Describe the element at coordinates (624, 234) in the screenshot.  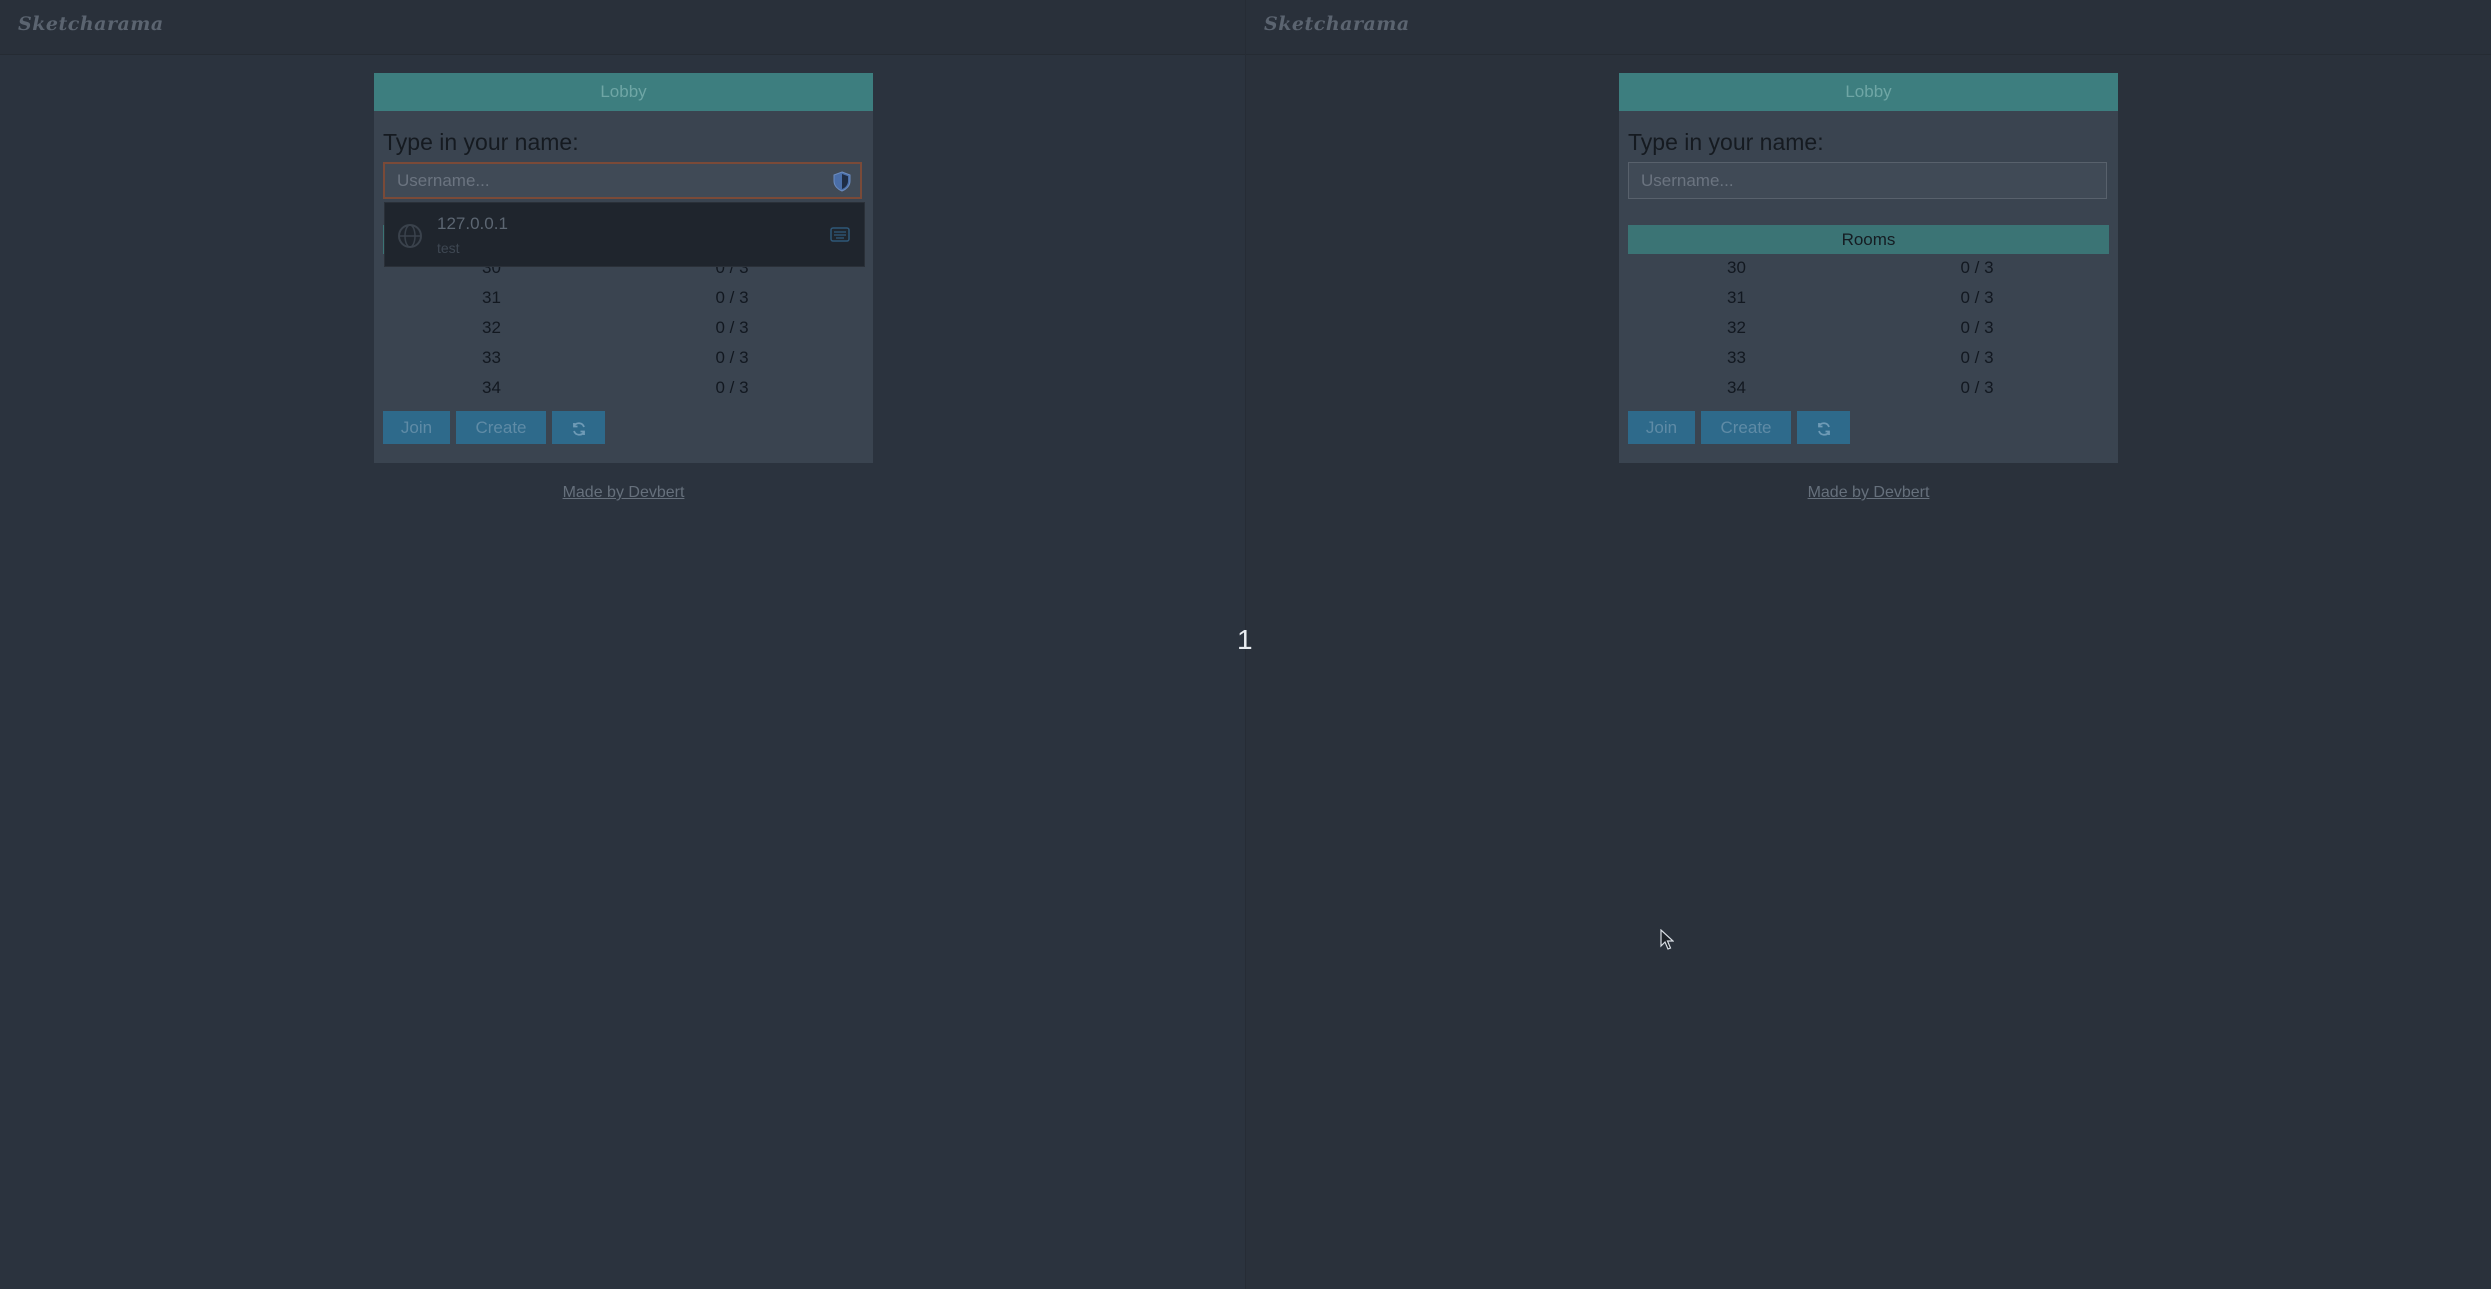
I see `autofill-suggestion: 127.0.0.1 test` at that location.